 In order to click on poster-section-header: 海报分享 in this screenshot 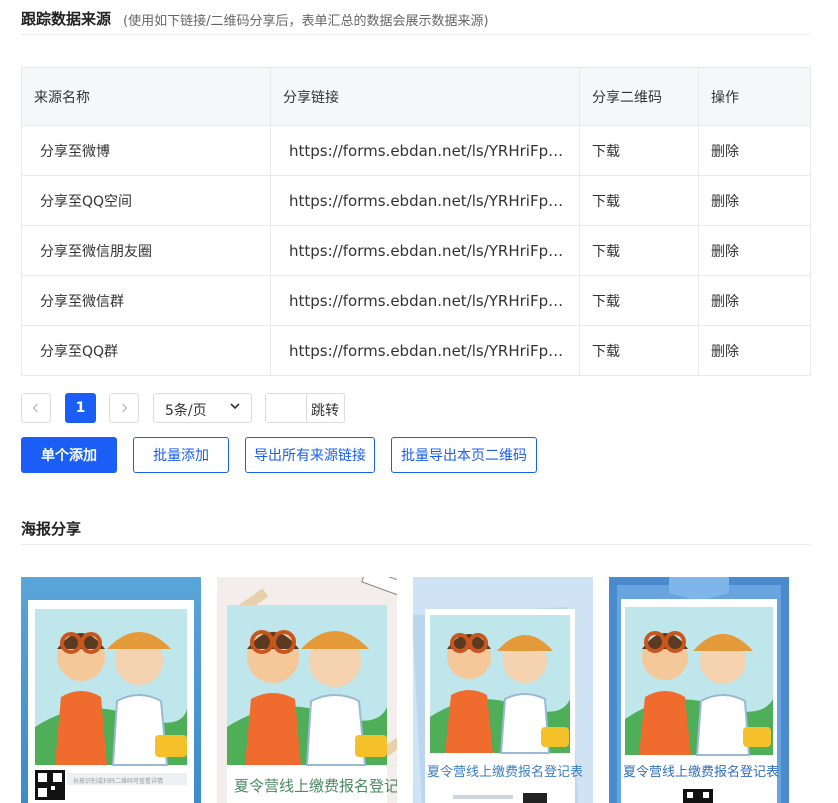, I will do `click(415, 527)`.